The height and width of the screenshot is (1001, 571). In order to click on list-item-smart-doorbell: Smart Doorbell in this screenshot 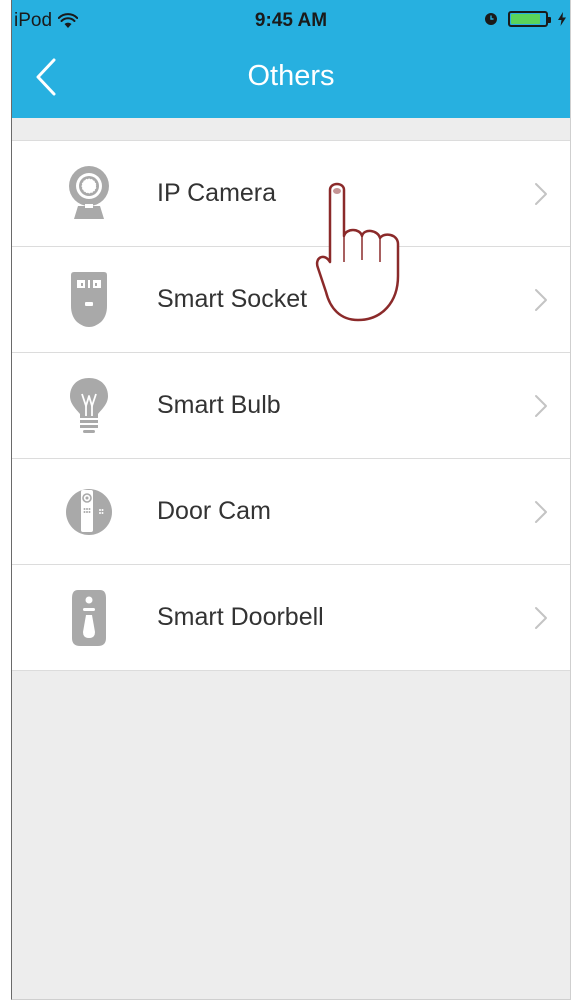, I will do `click(291, 617)`.